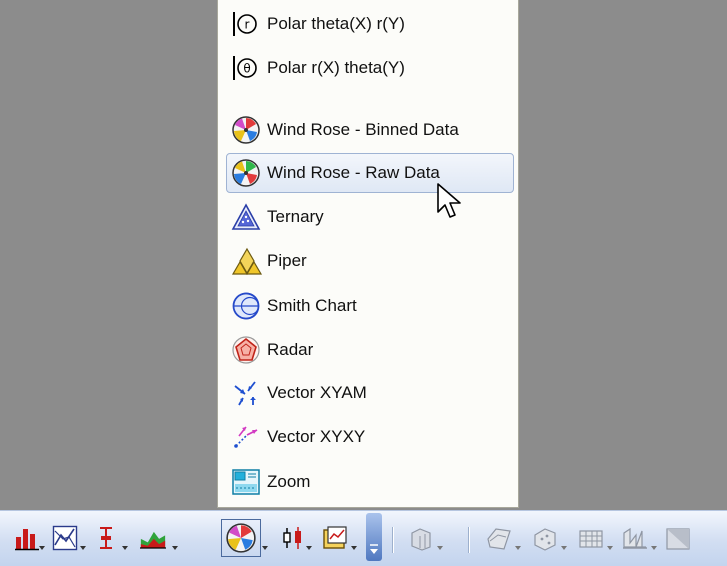  I want to click on menu-item-wind-rose-raw: Wind Rose - Raw Data, so click(370, 173).